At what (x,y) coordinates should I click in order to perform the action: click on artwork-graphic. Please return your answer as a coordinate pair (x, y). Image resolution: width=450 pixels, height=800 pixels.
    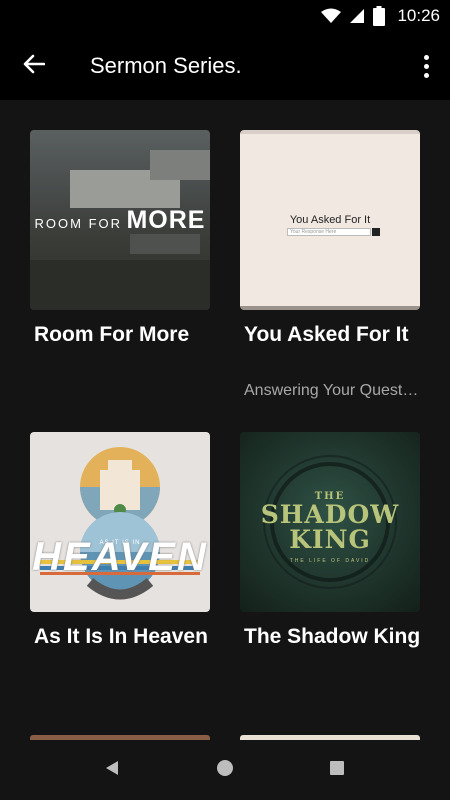
    Looking at the image, I should click on (120, 523).